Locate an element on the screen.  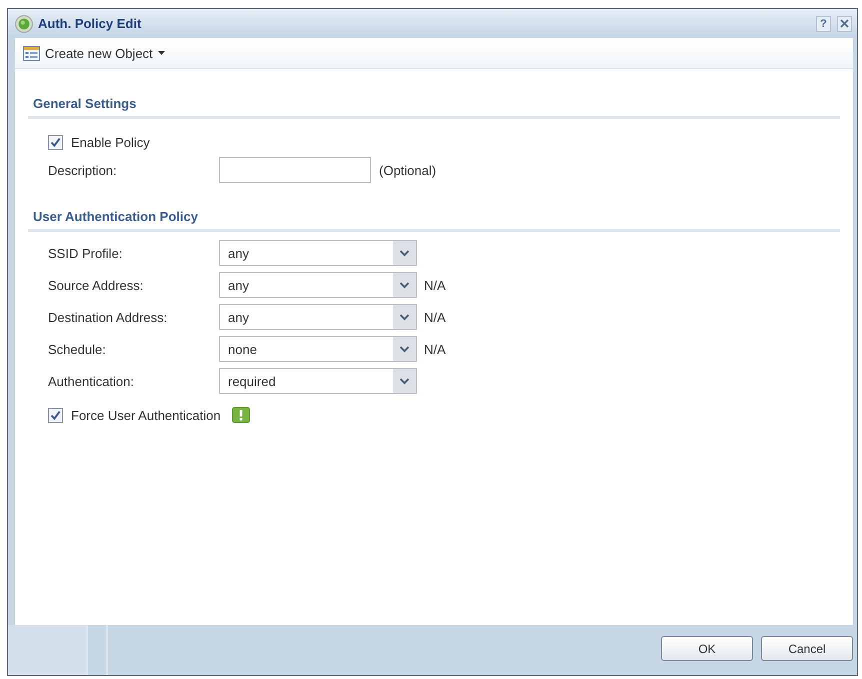
window-title: Auth. Policy Edit is located at coordinates (90, 23).